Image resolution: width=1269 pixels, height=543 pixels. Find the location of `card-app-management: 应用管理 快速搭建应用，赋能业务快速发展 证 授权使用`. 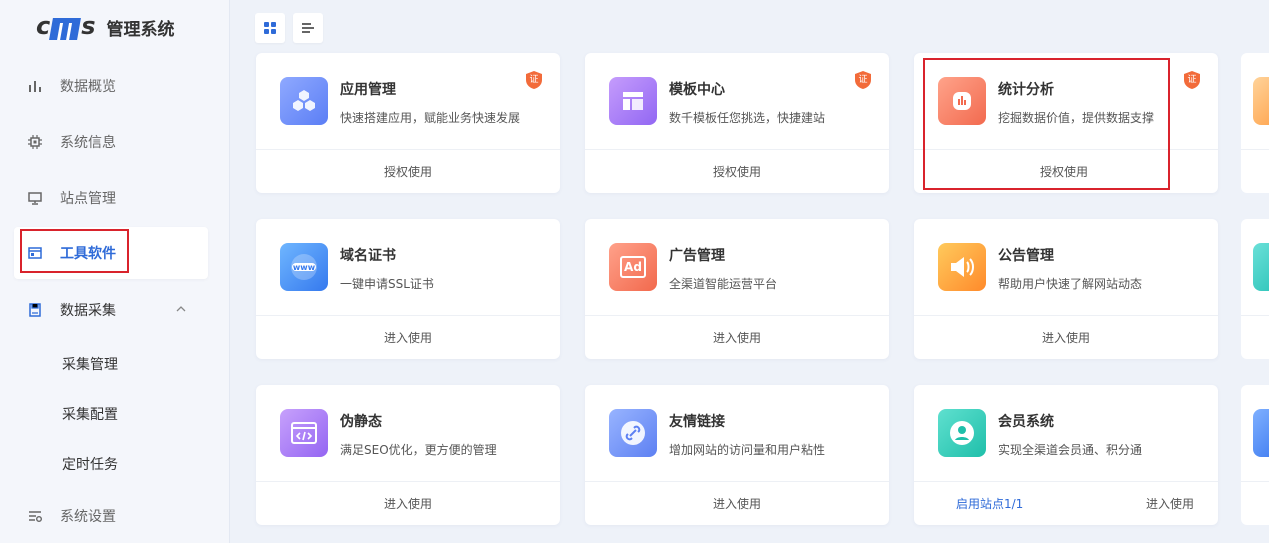

card-app-management: 应用管理 快速搭建应用，赋能业务快速发展 证 授权使用 is located at coordinates (408, 123).